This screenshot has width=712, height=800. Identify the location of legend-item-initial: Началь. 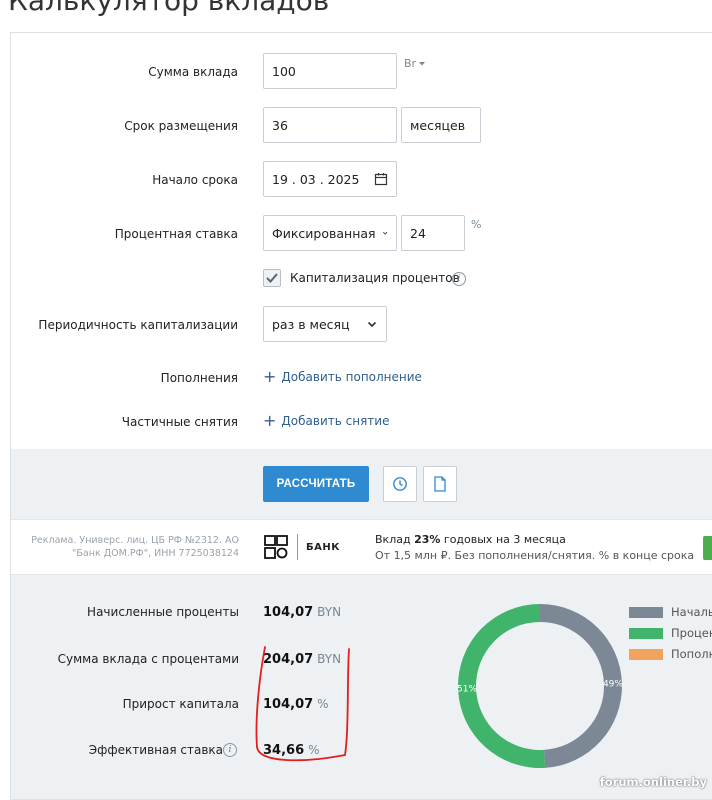
(670, 612).